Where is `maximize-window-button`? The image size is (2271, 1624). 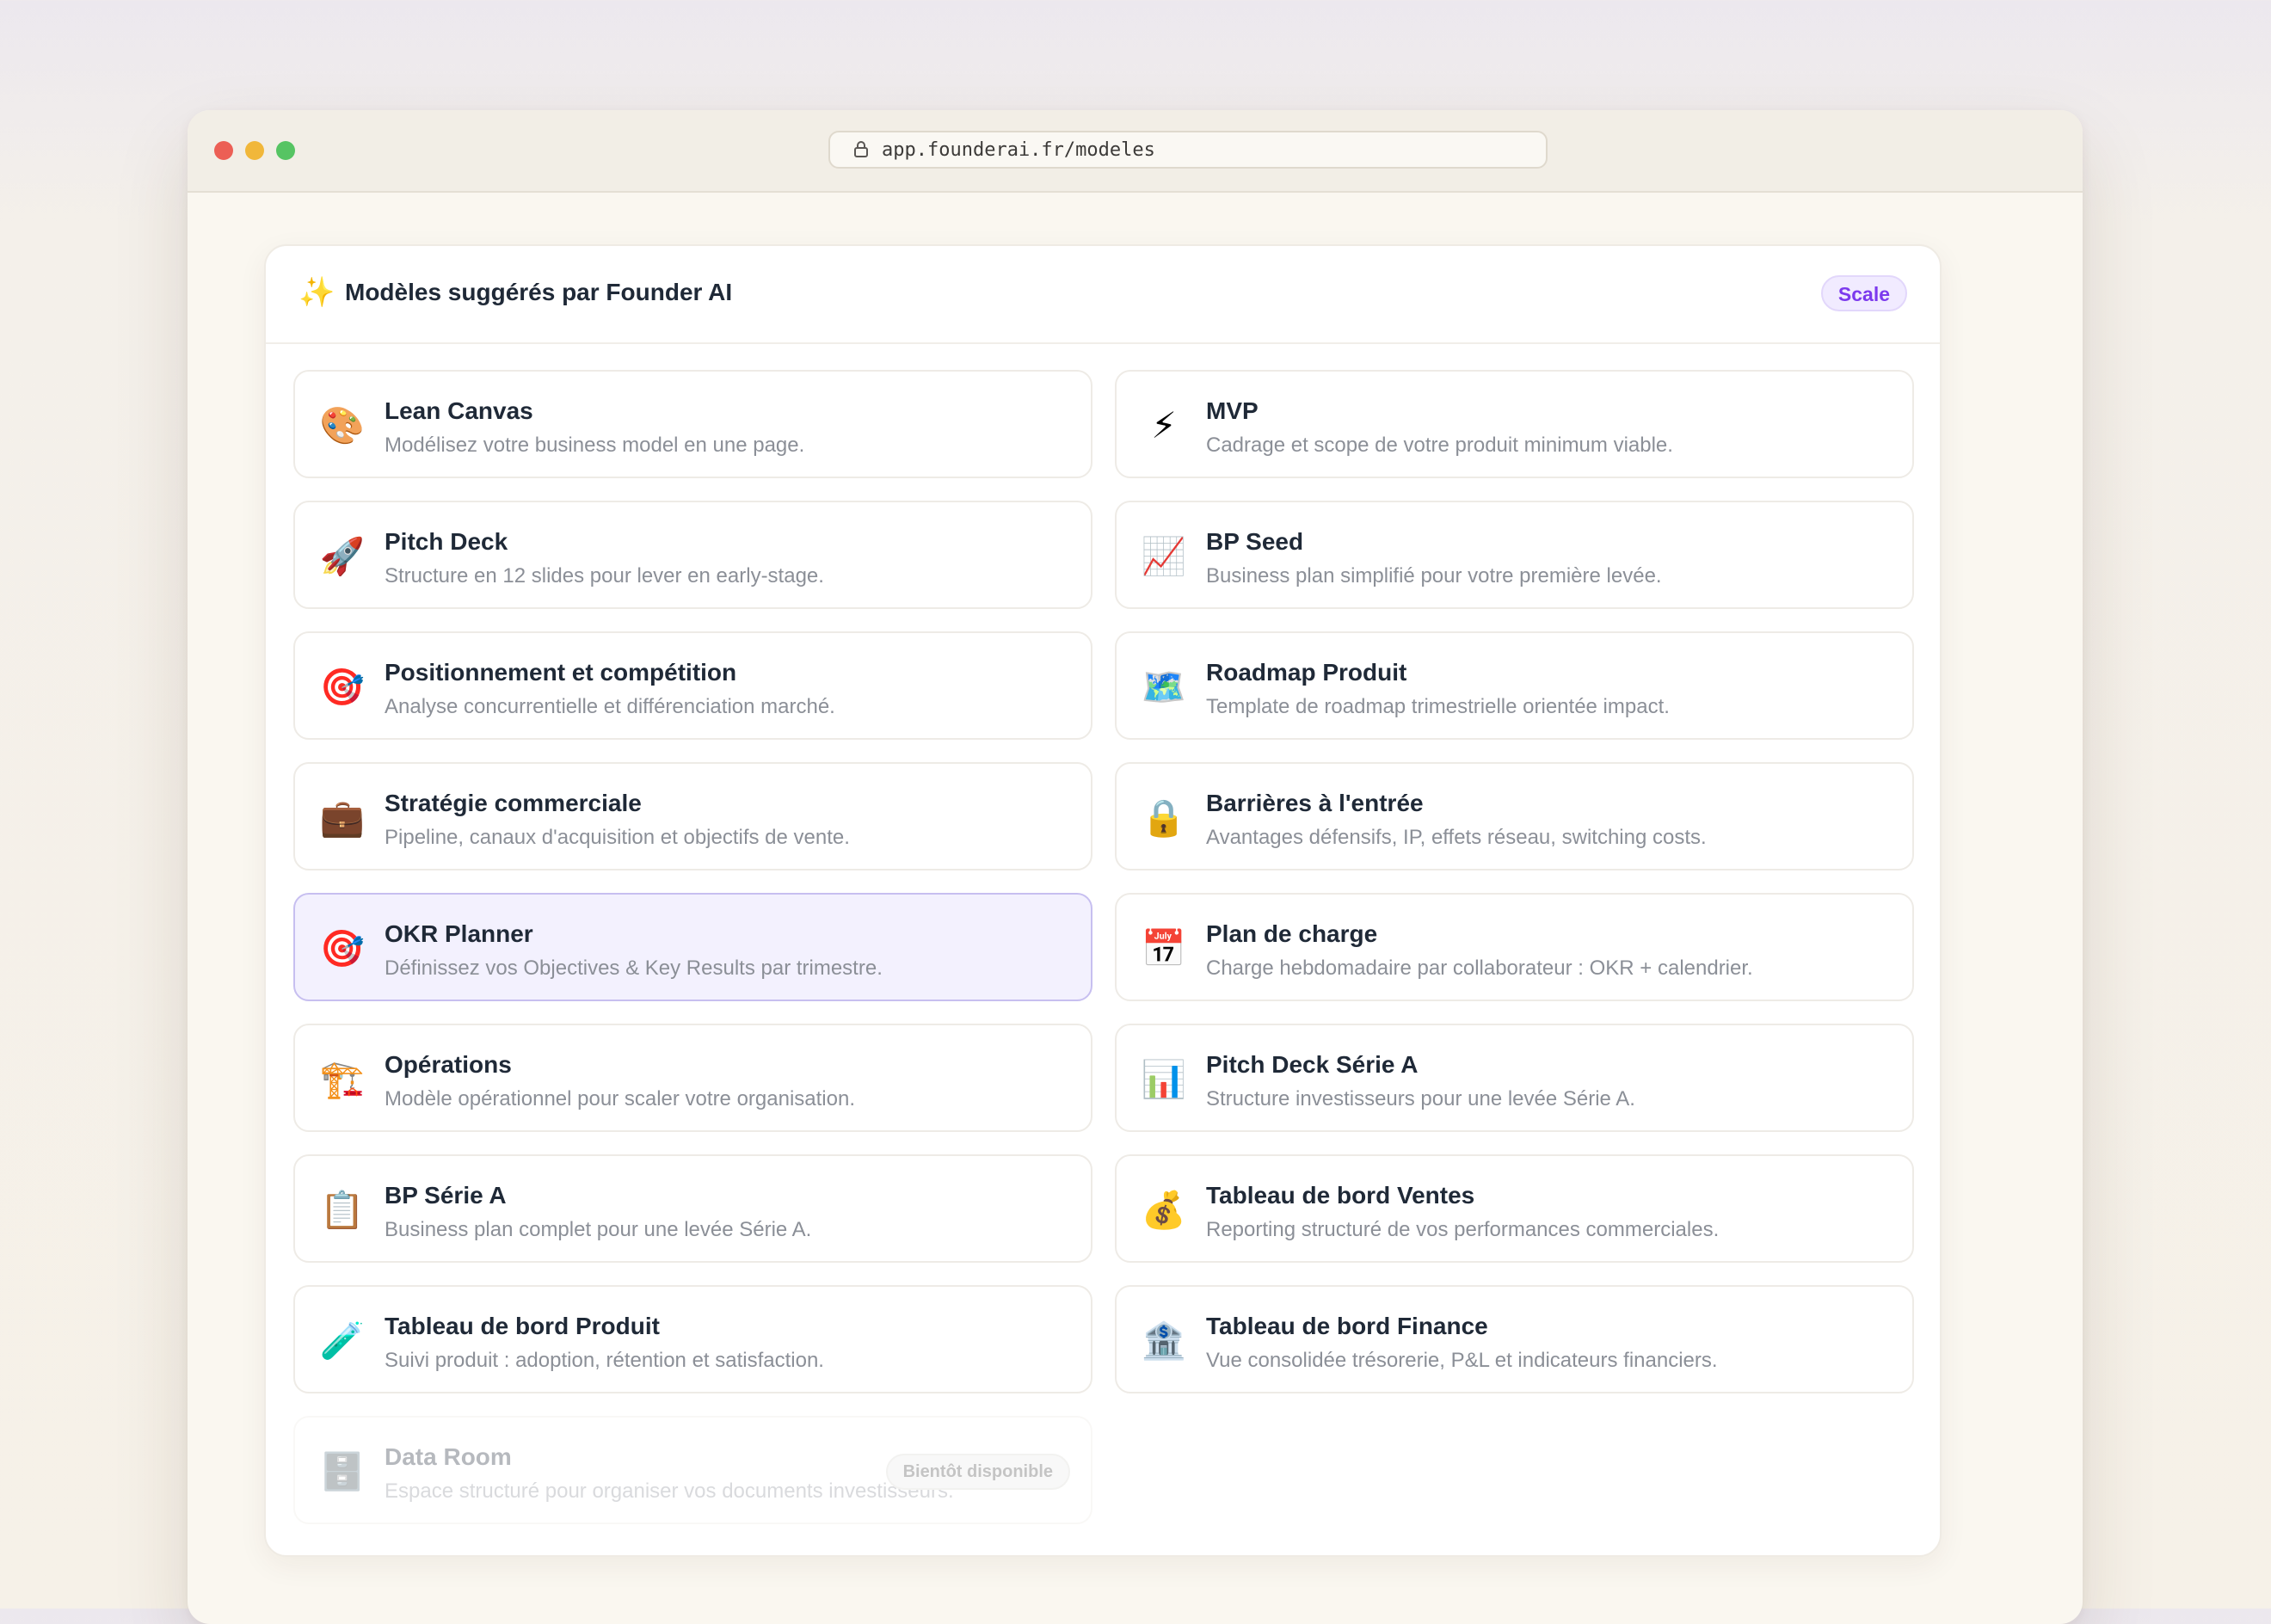
maximize-window-button is located at coordinates (285, 150).